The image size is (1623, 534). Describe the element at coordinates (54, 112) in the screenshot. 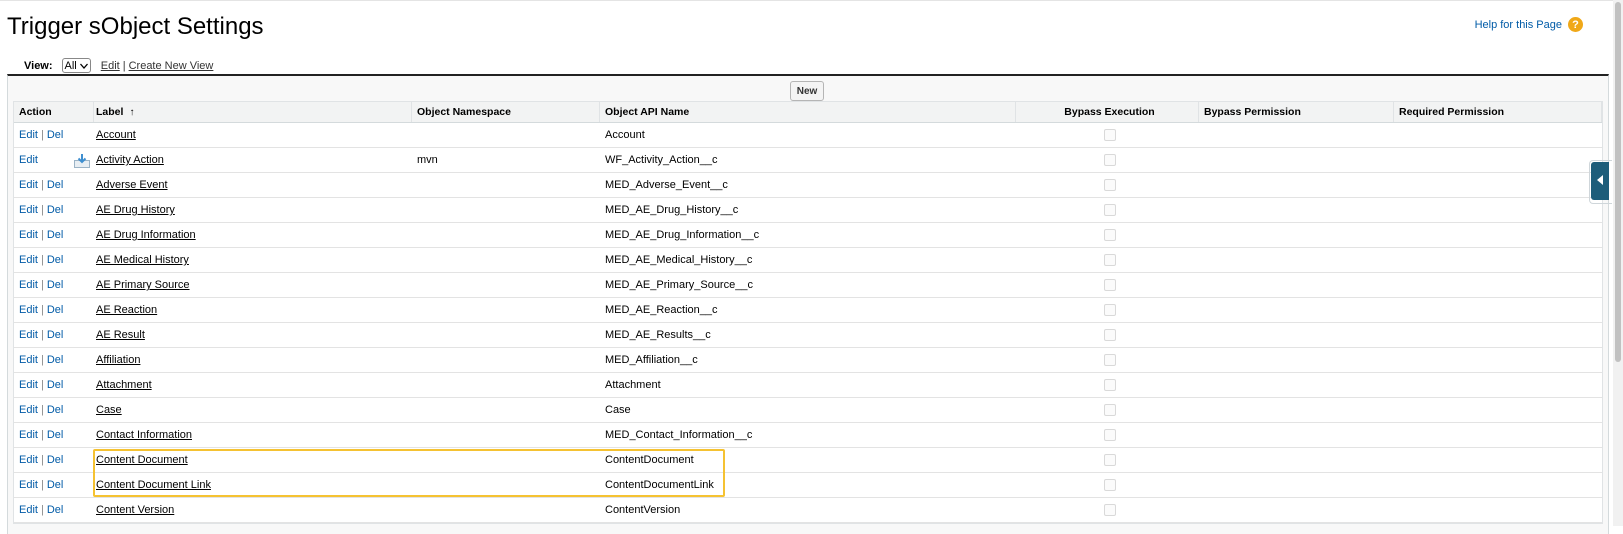

I see `header-action: Action` at that location.